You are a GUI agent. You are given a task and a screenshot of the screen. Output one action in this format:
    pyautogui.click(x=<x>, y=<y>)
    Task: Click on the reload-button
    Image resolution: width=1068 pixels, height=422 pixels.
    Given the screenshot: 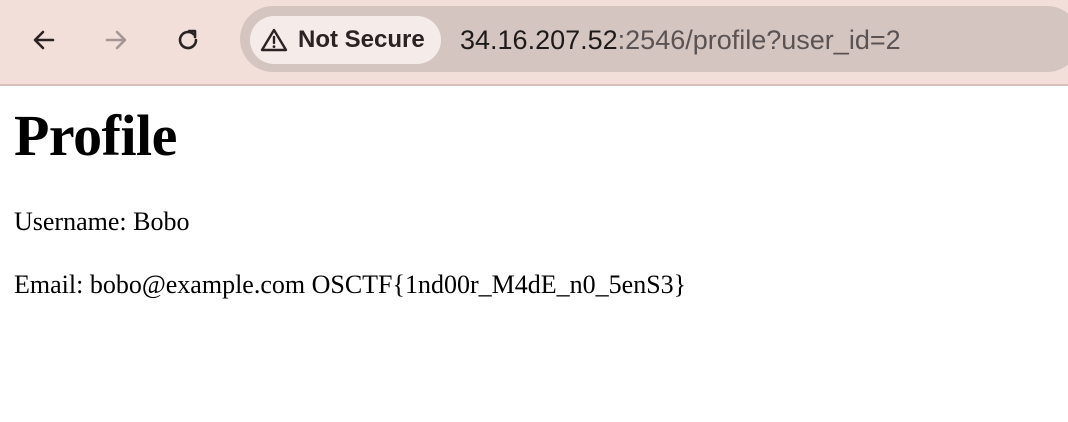 What is the action you would take?
    pyautogui.click(x=188, y=40)
    